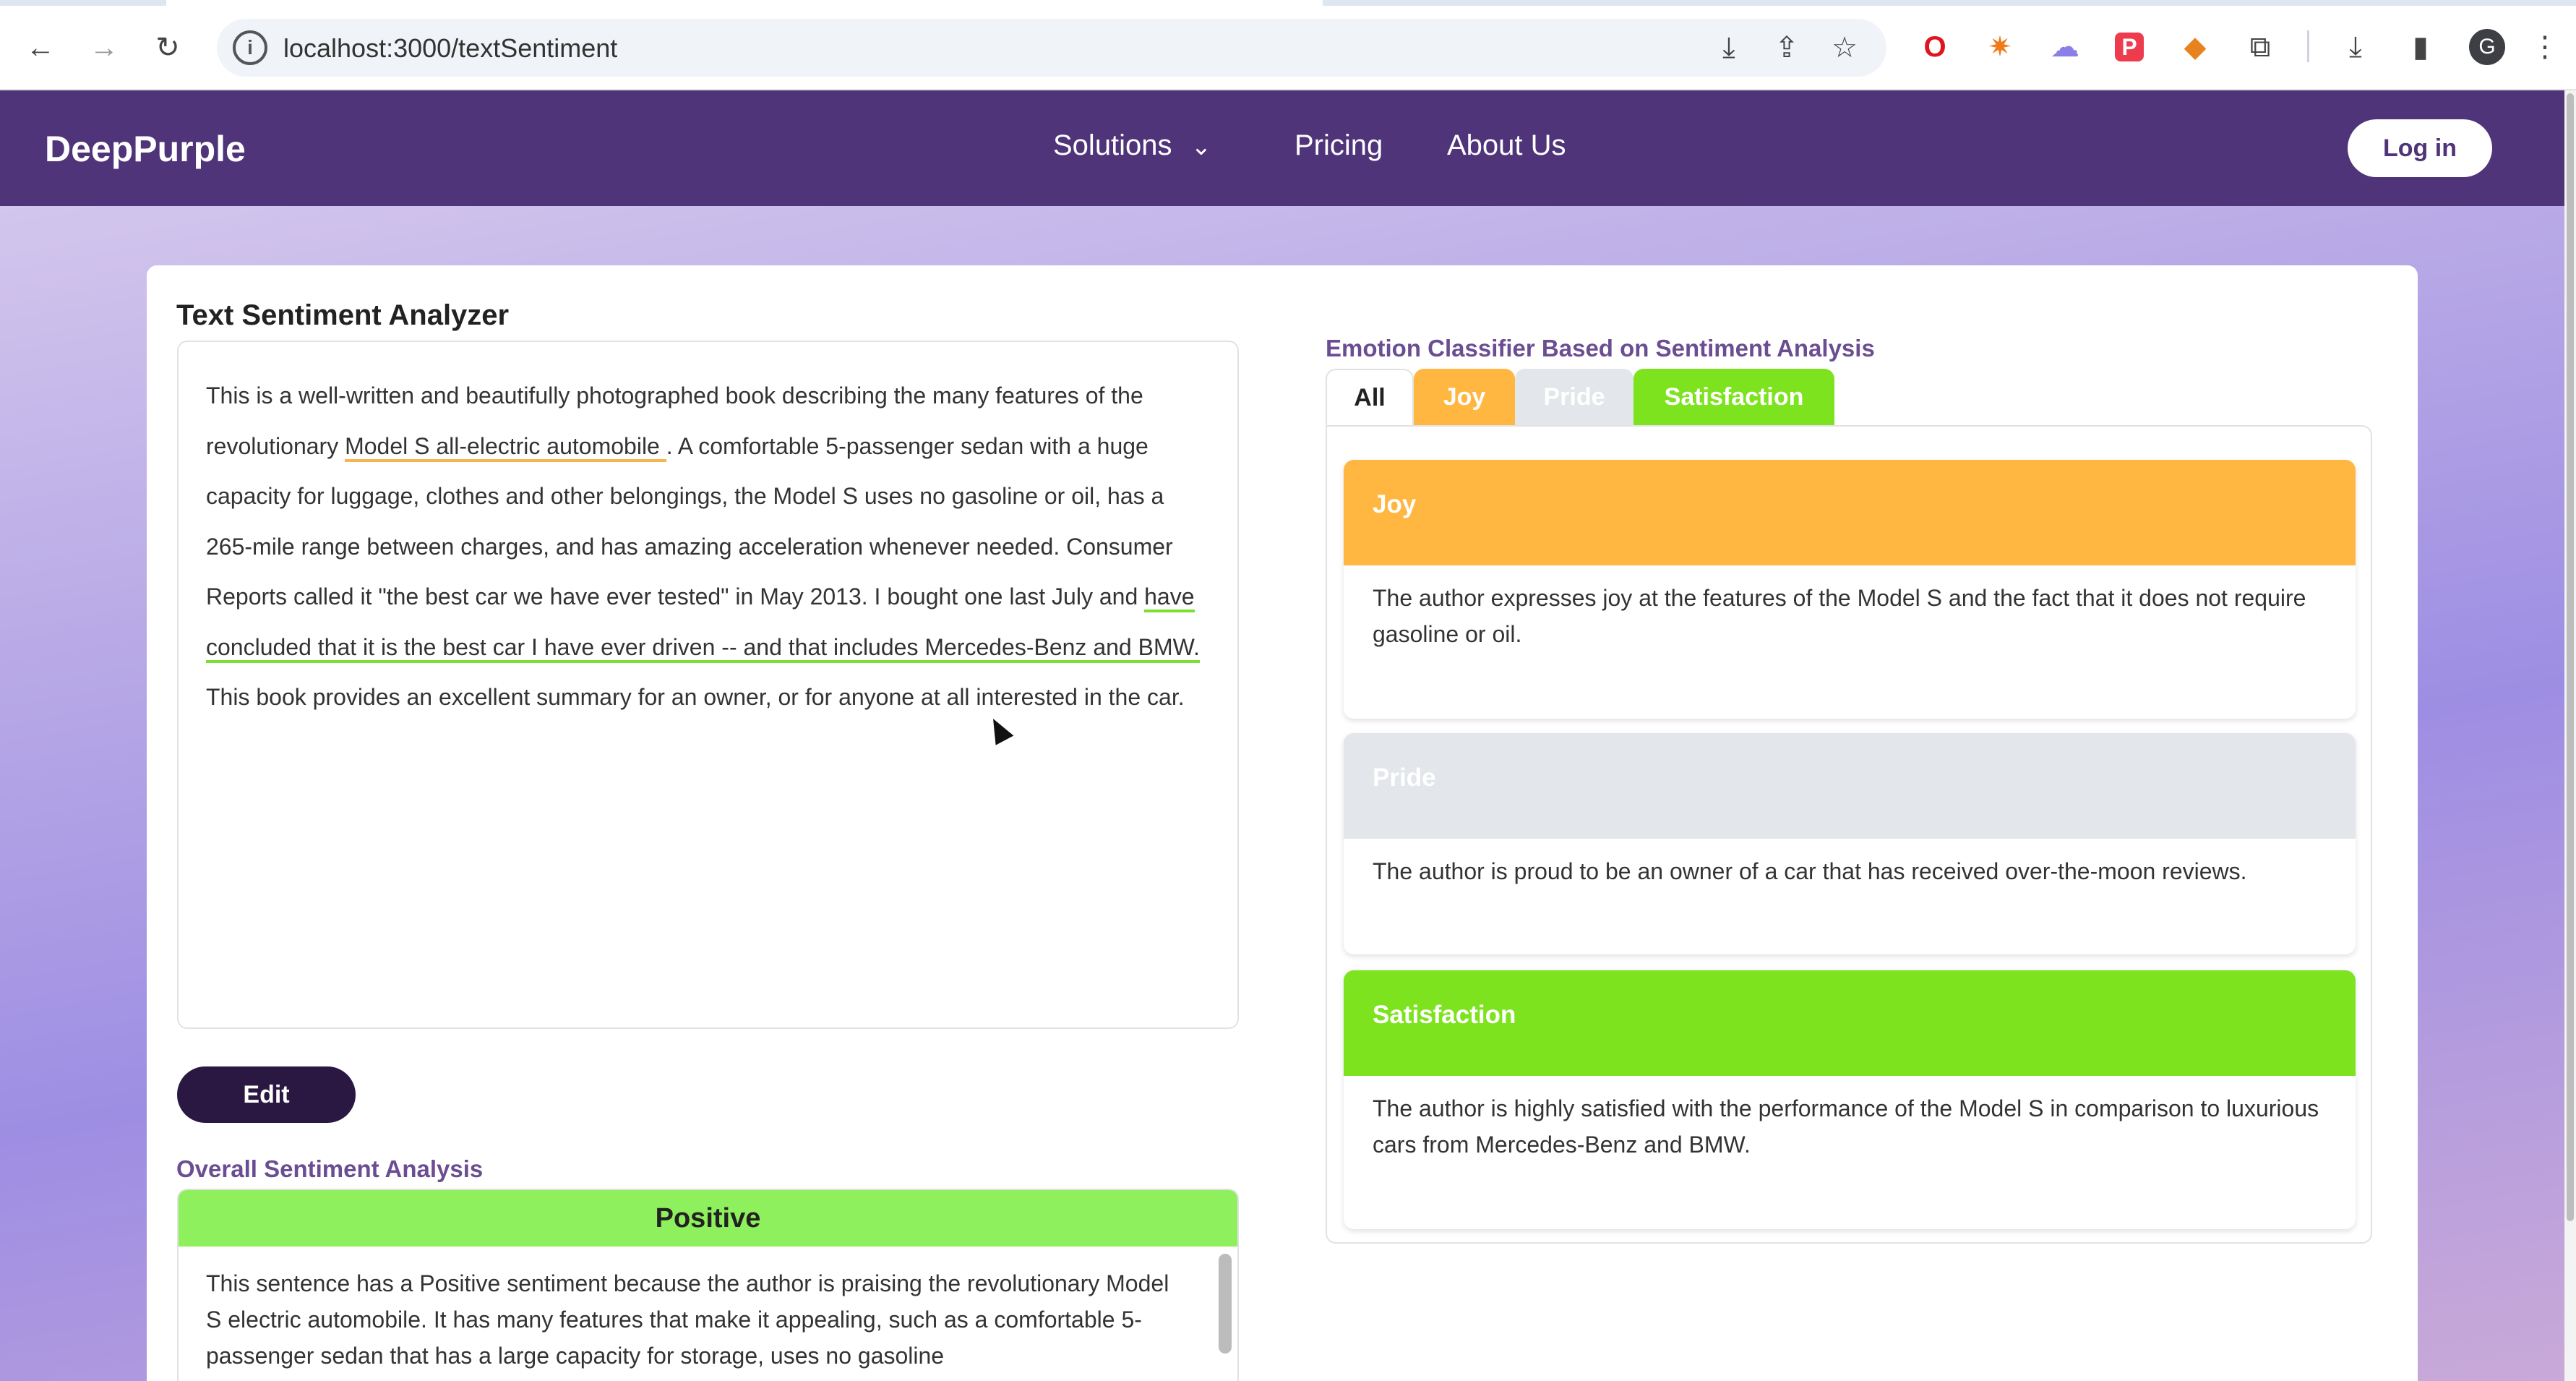 Image resolution: width=2576 pixels, height=1381 pixels. I want to click on side-panel-icon: ▮, so click(2421, 47).